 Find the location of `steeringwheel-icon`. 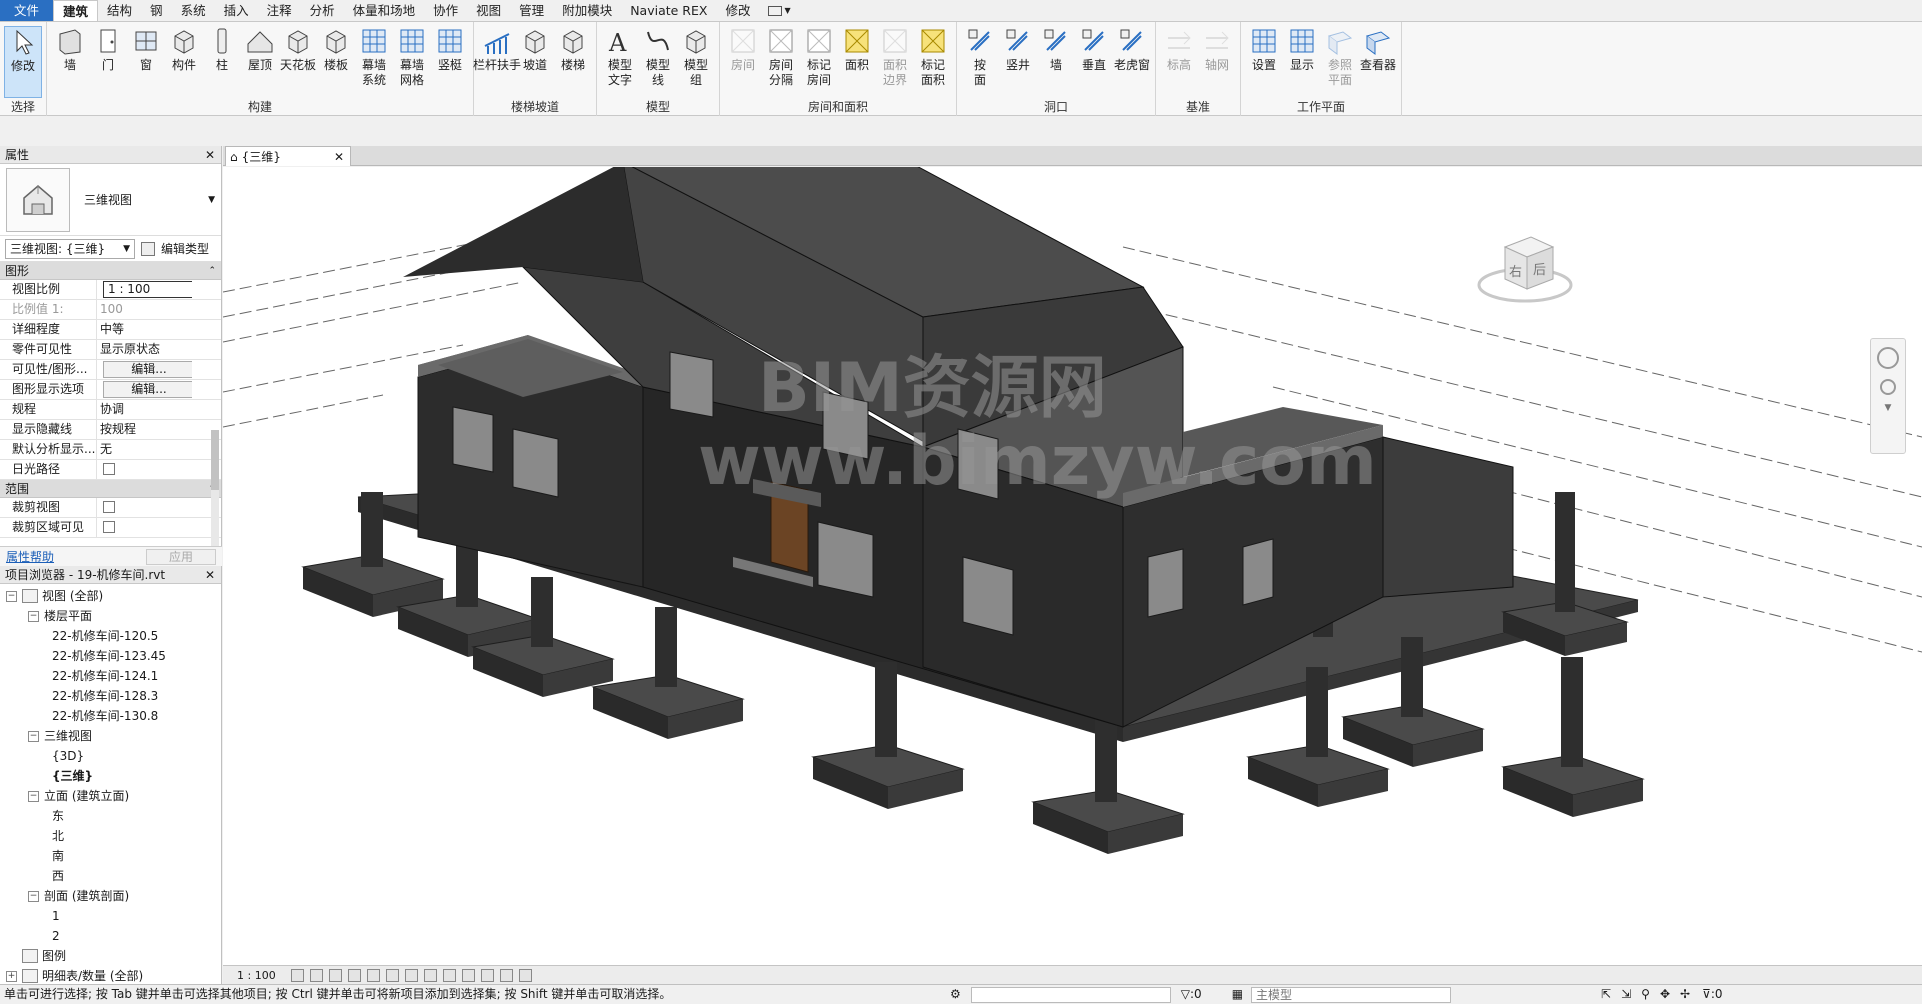

steeringwheel-icon is located at coordinates (1888, 358).